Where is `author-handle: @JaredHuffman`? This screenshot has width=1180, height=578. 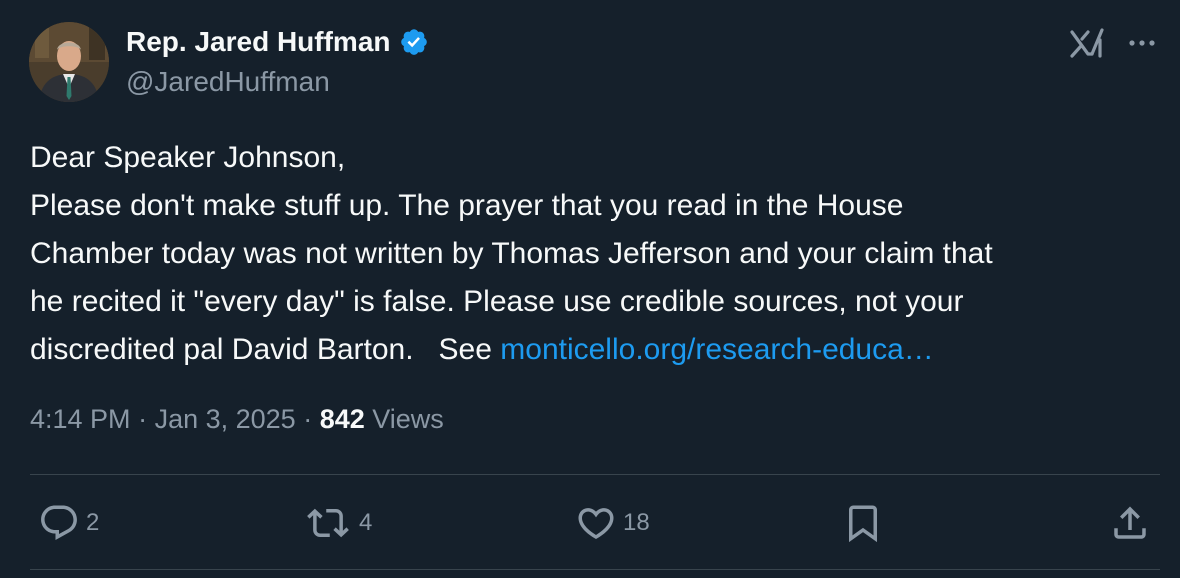
author-handle: @JaredHuffman is located at coordinates (228, 82).